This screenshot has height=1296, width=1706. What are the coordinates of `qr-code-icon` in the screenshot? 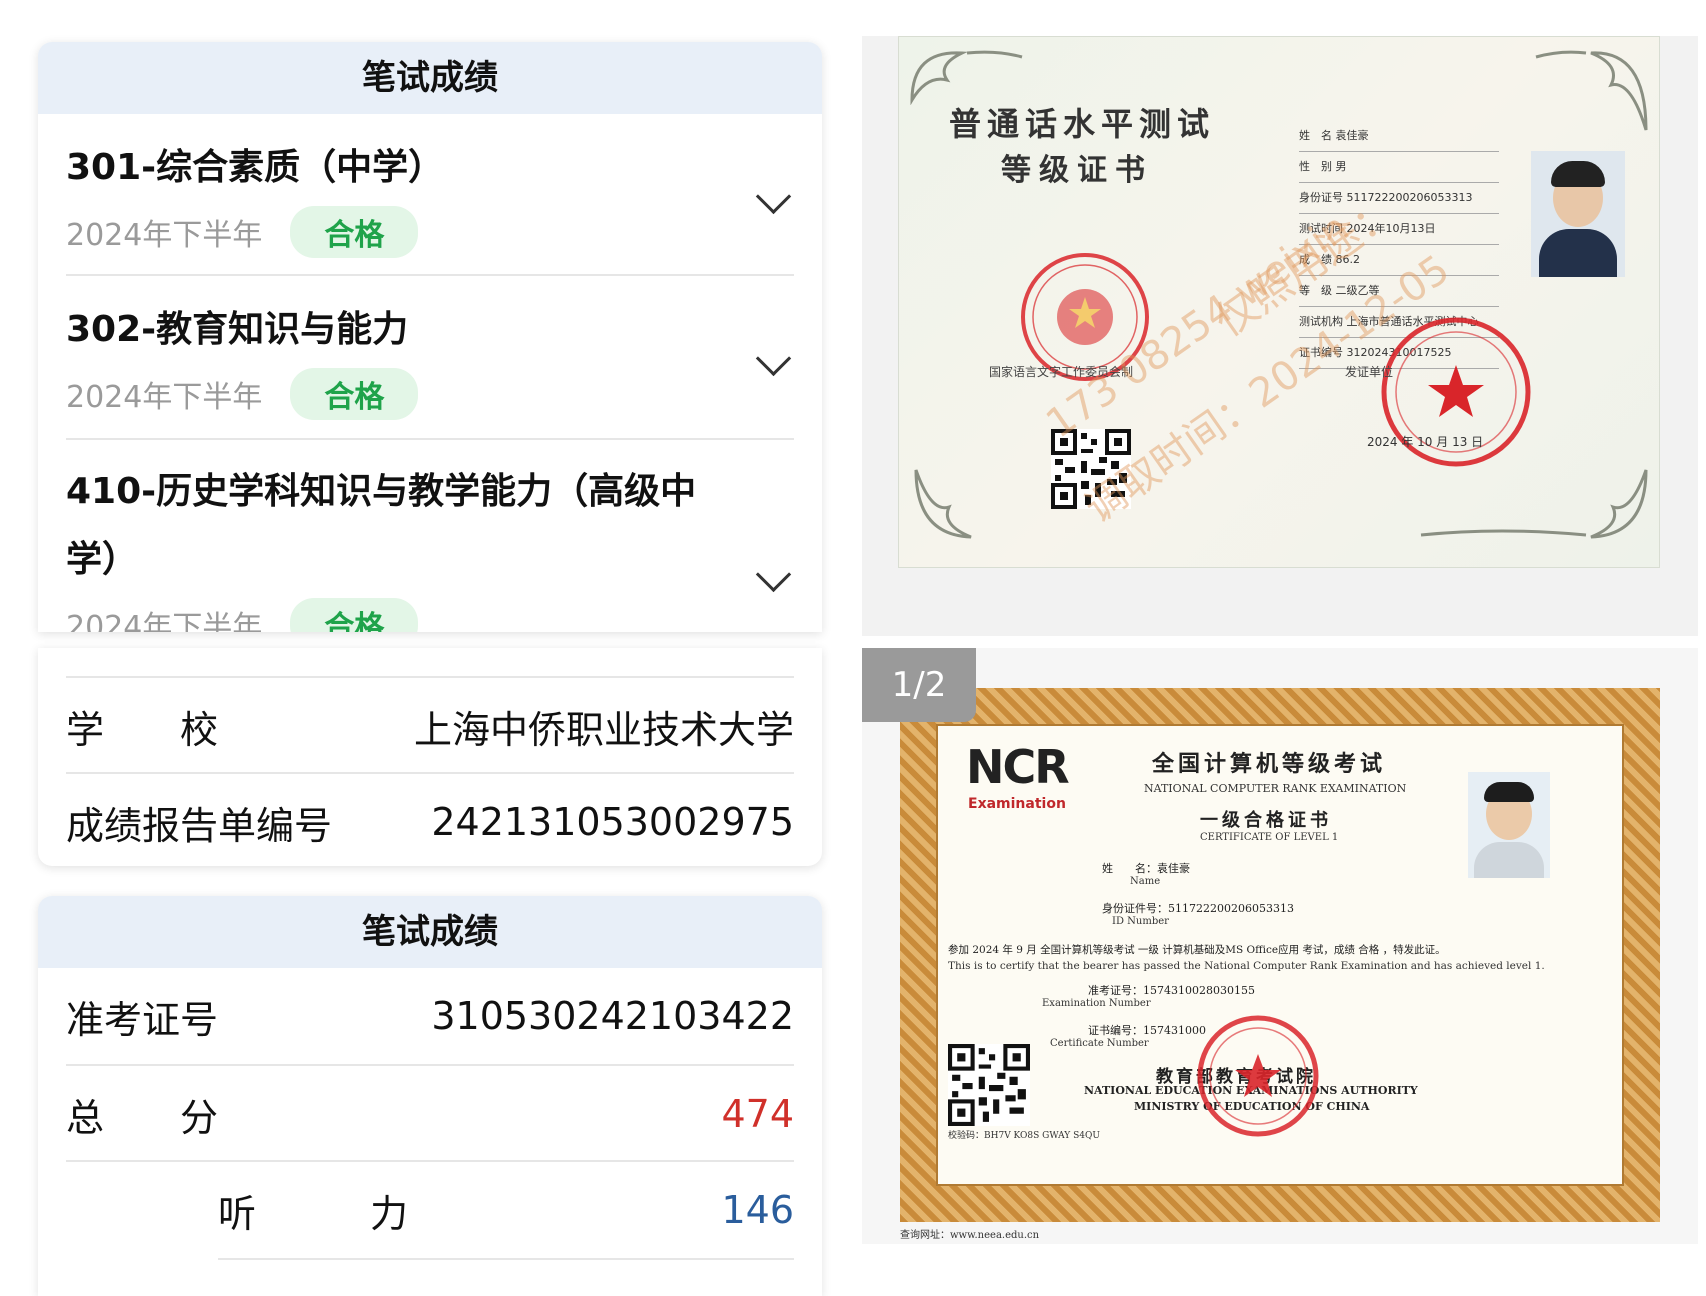 It's located at (989, 1085).